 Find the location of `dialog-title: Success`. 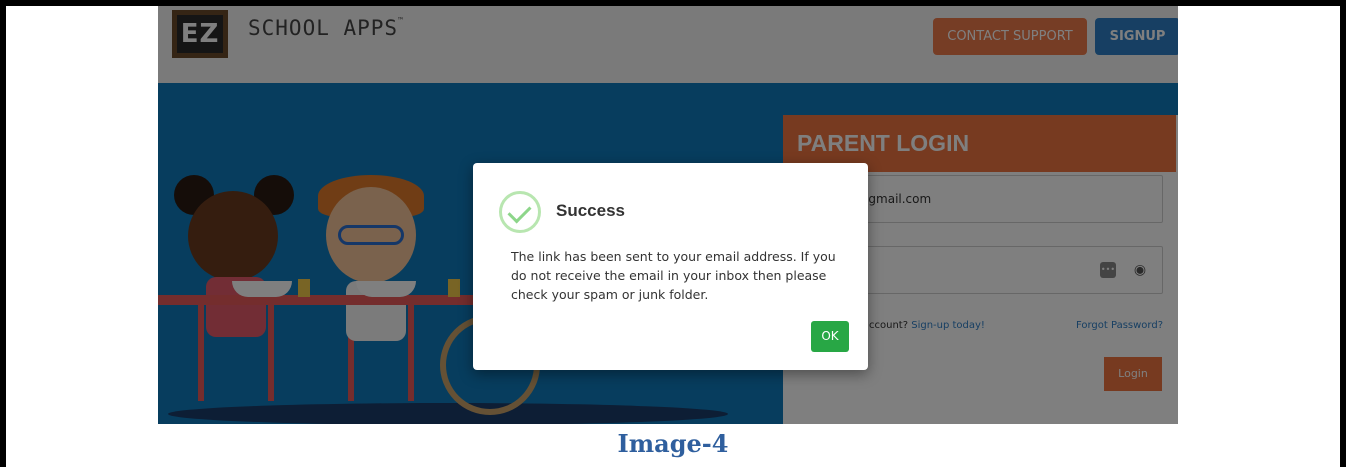

dialog-title: Success is located at coordinates (590, 210).